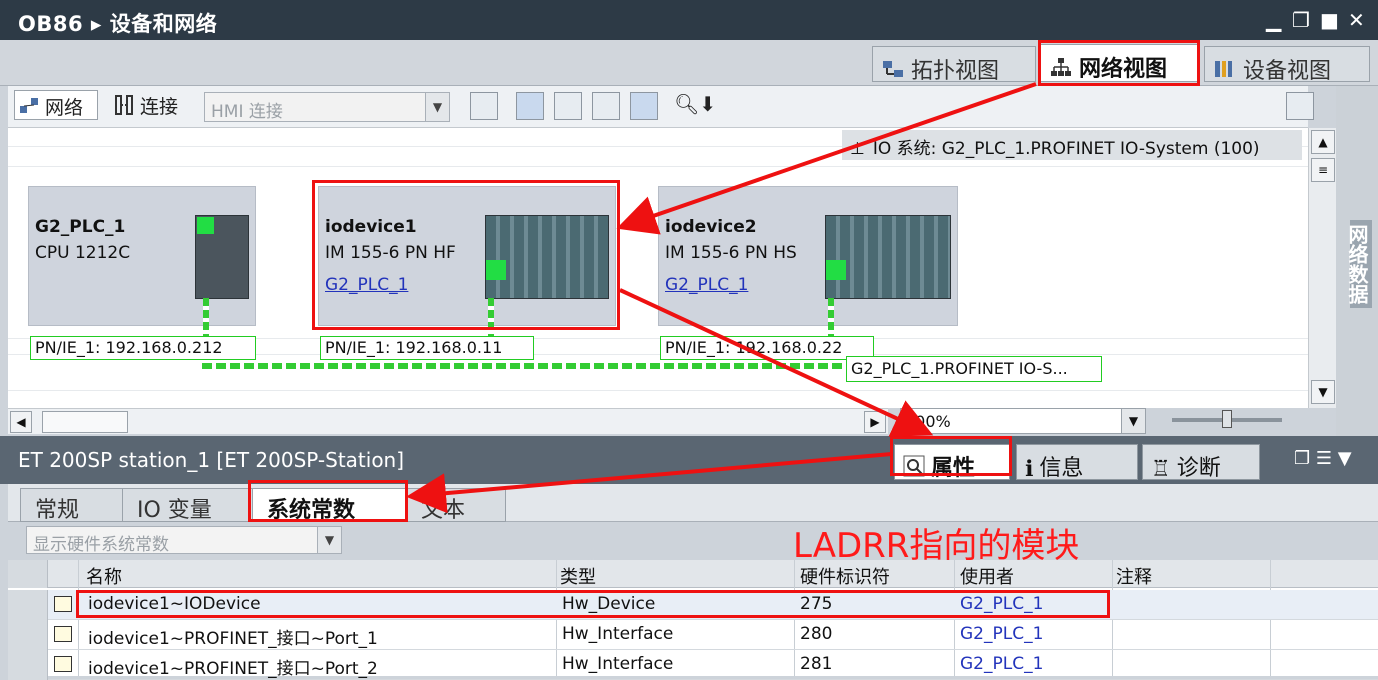  Describe the element at coordinates (174, 510) in the screenshot. I see `tab-io-tags-label: IO 变量` at that location.